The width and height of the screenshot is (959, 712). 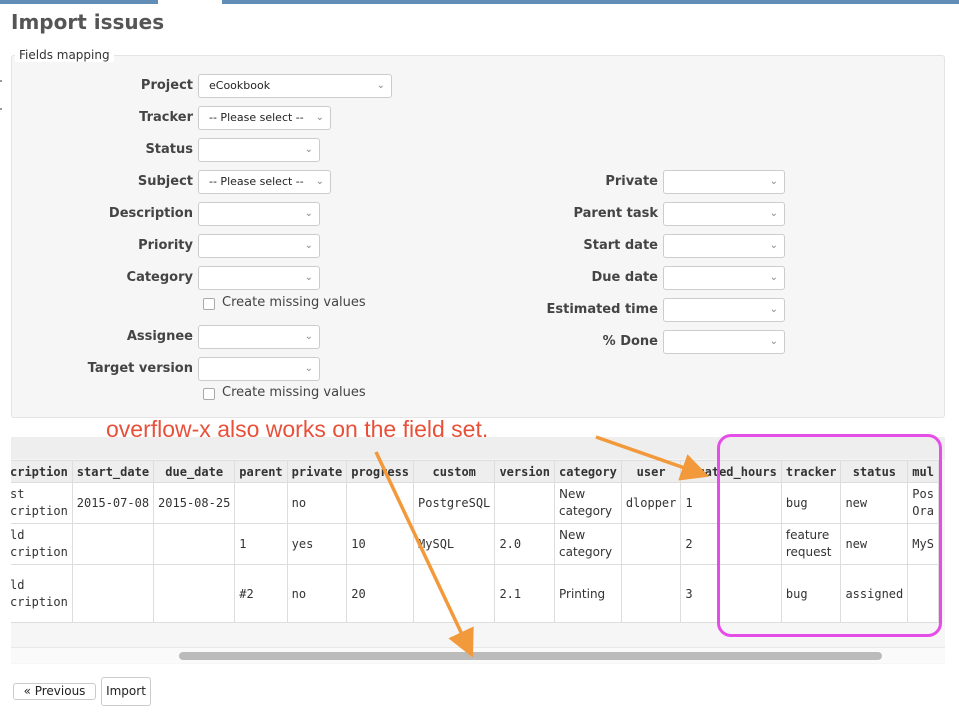 What do you see at coordinates (259, 214) in the screenshot?
I see `description-select: ⌄` at bounding box center [259, 214].